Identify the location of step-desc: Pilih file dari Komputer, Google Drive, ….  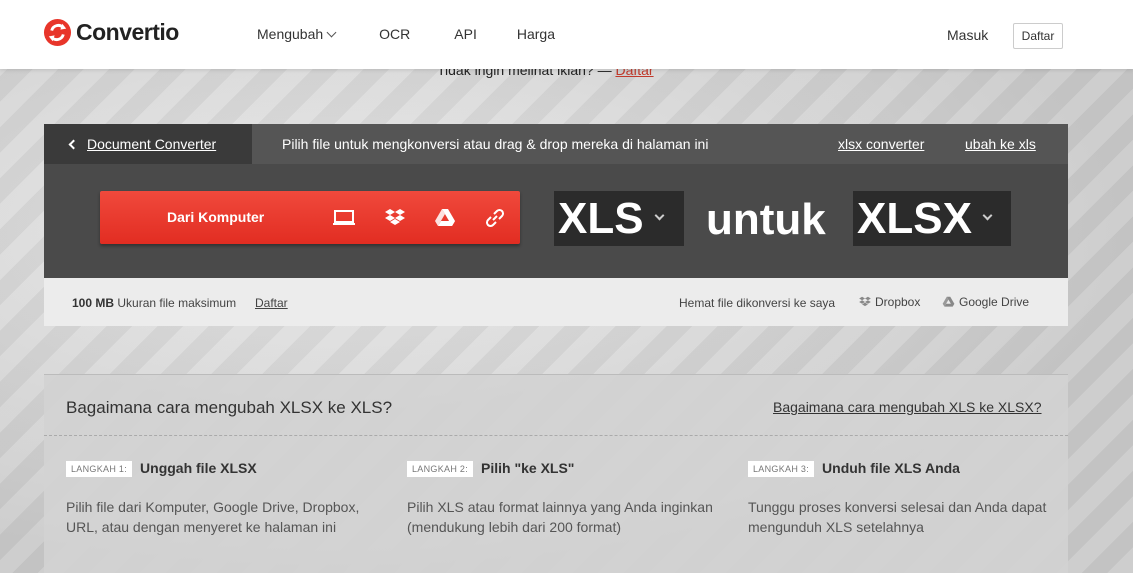
(213, 517).